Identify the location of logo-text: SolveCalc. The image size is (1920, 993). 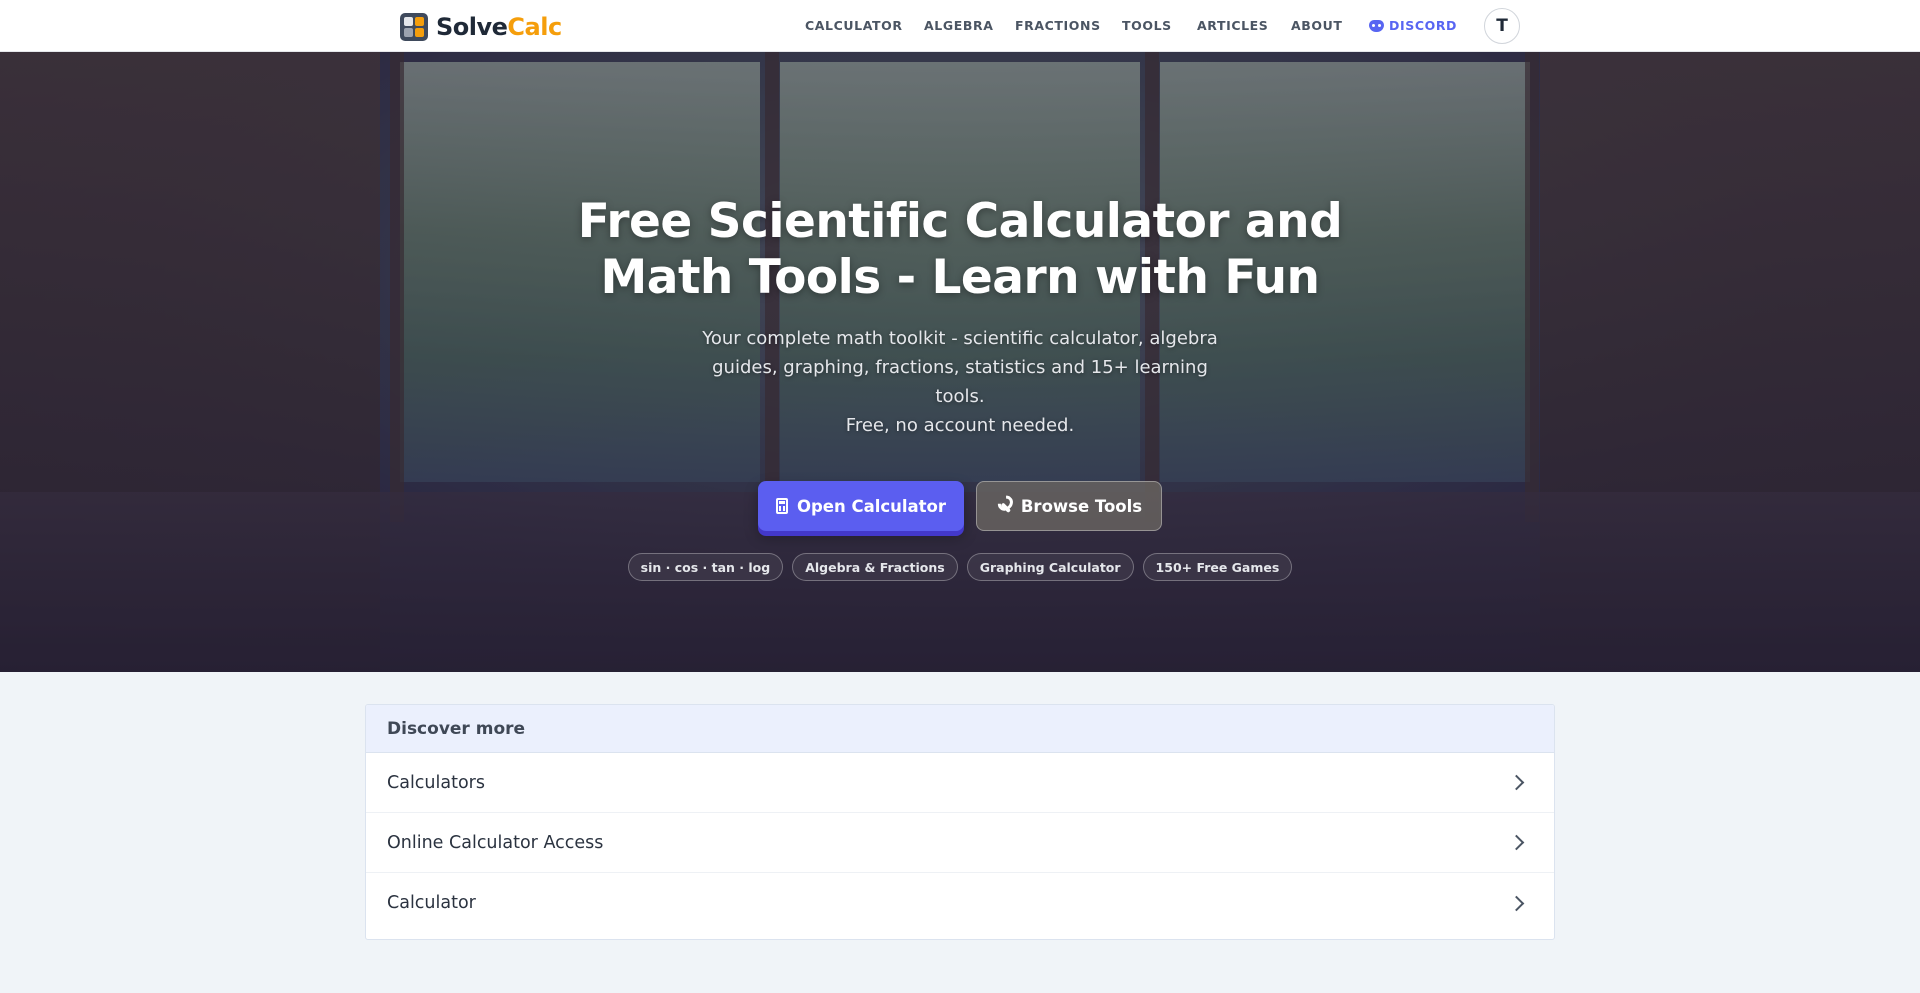
(499, 27).